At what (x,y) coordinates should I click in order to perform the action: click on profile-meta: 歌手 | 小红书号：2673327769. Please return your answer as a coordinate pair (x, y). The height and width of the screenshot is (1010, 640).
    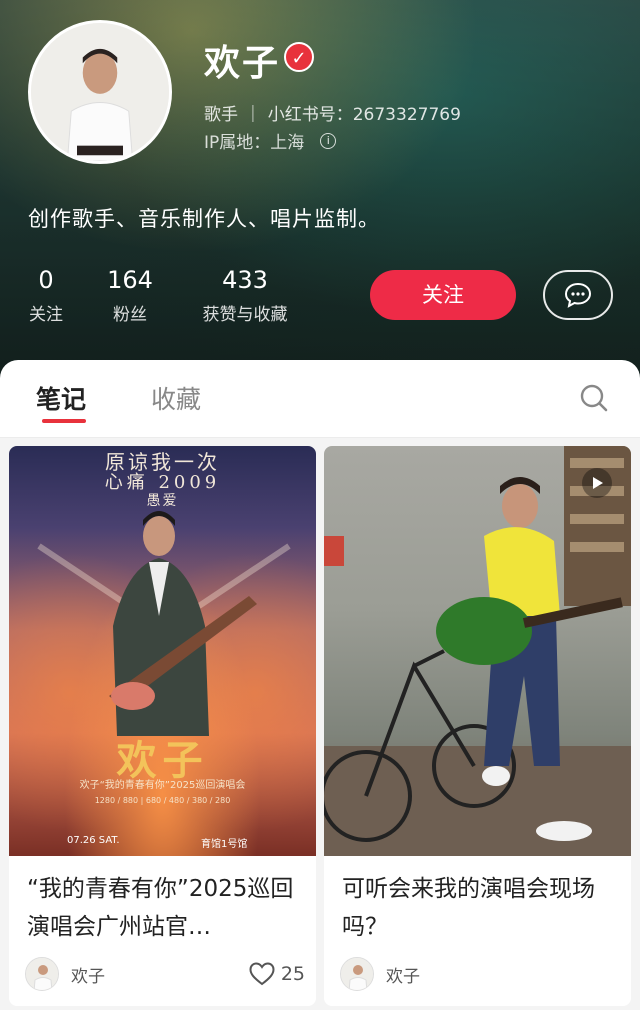
    Looking at the image, I should click on (332, 113).